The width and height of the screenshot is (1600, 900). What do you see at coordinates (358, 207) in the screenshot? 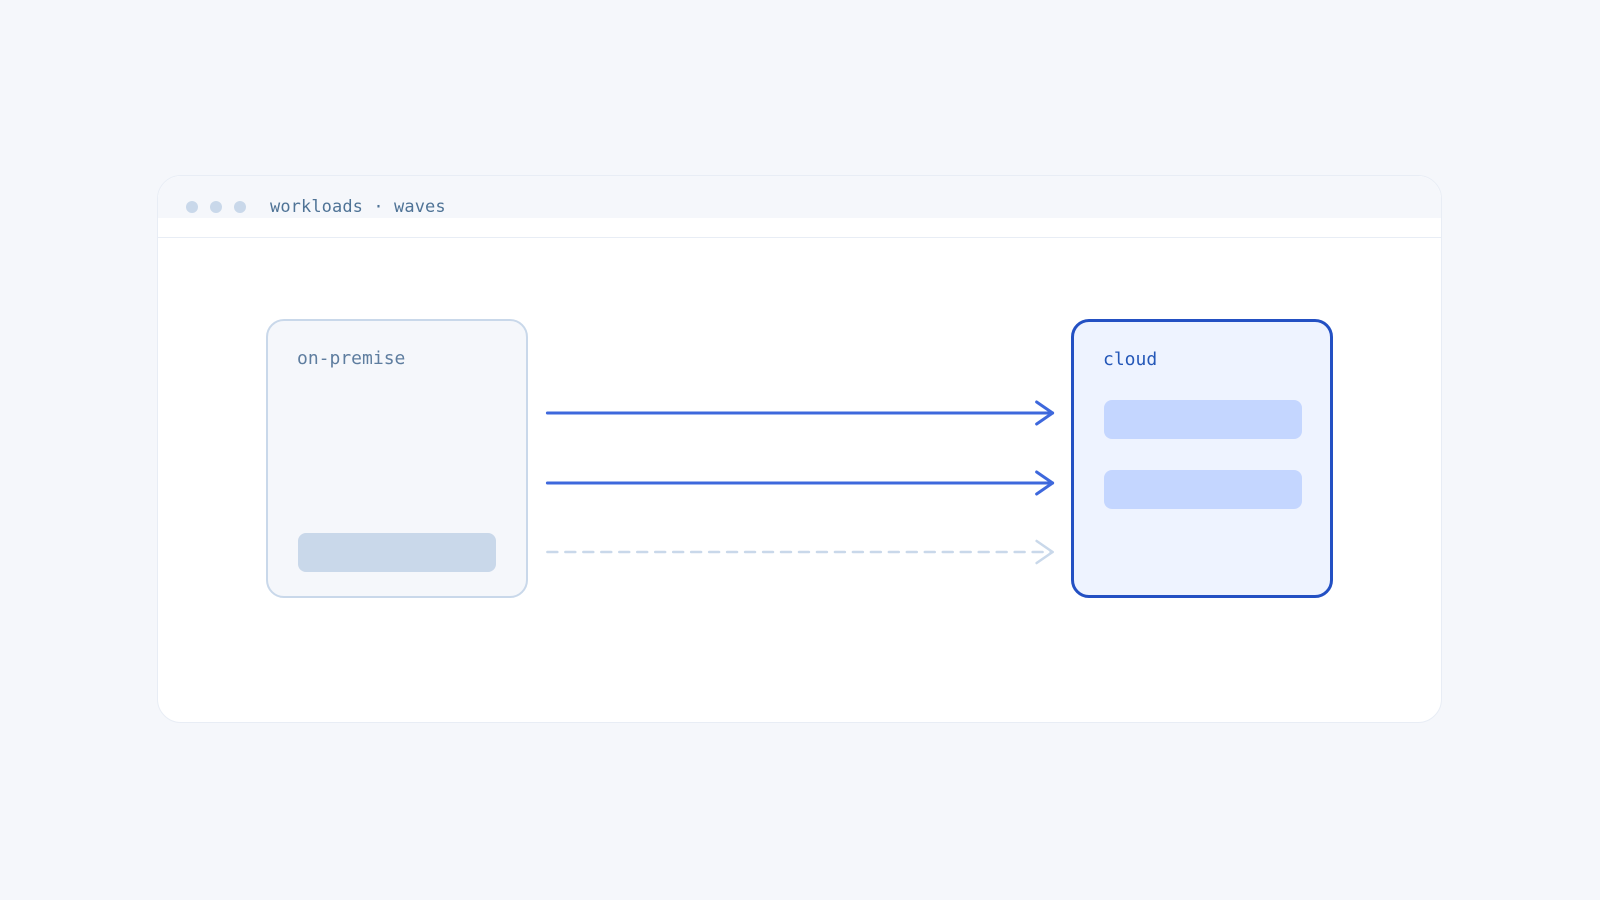
I see `window-title: workloads · waves` at bounding box center [358, 207].